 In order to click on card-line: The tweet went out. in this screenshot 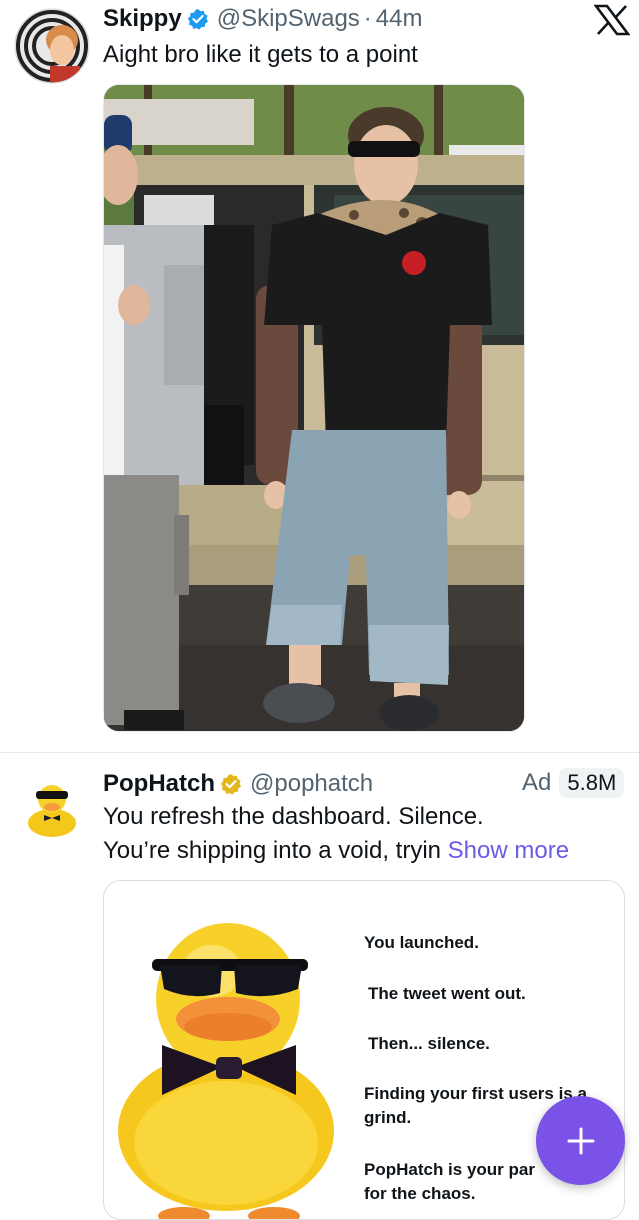, I will do `click(447, 993)`.